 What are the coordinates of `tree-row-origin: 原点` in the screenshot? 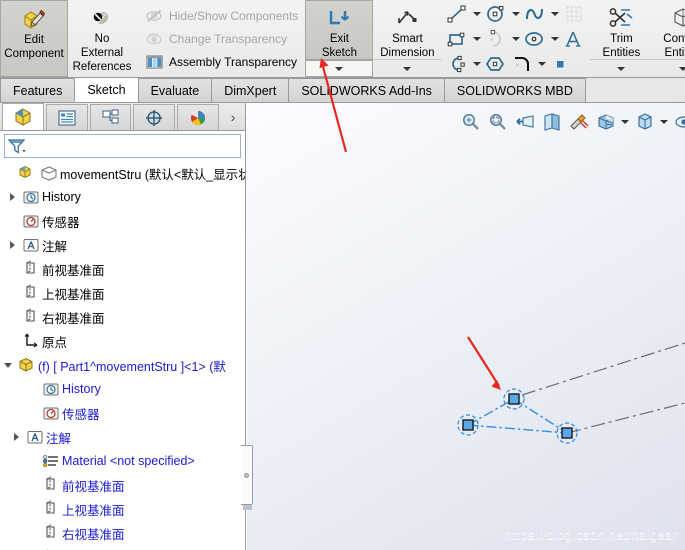 It's located at (122, 341).